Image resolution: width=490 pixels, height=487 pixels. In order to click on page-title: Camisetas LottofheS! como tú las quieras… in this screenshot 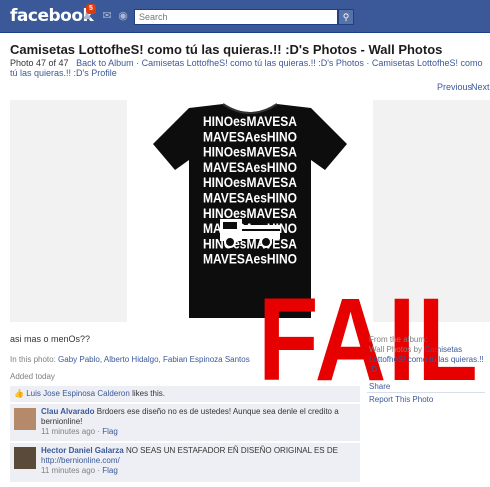, I will do `click(226, 49)`.